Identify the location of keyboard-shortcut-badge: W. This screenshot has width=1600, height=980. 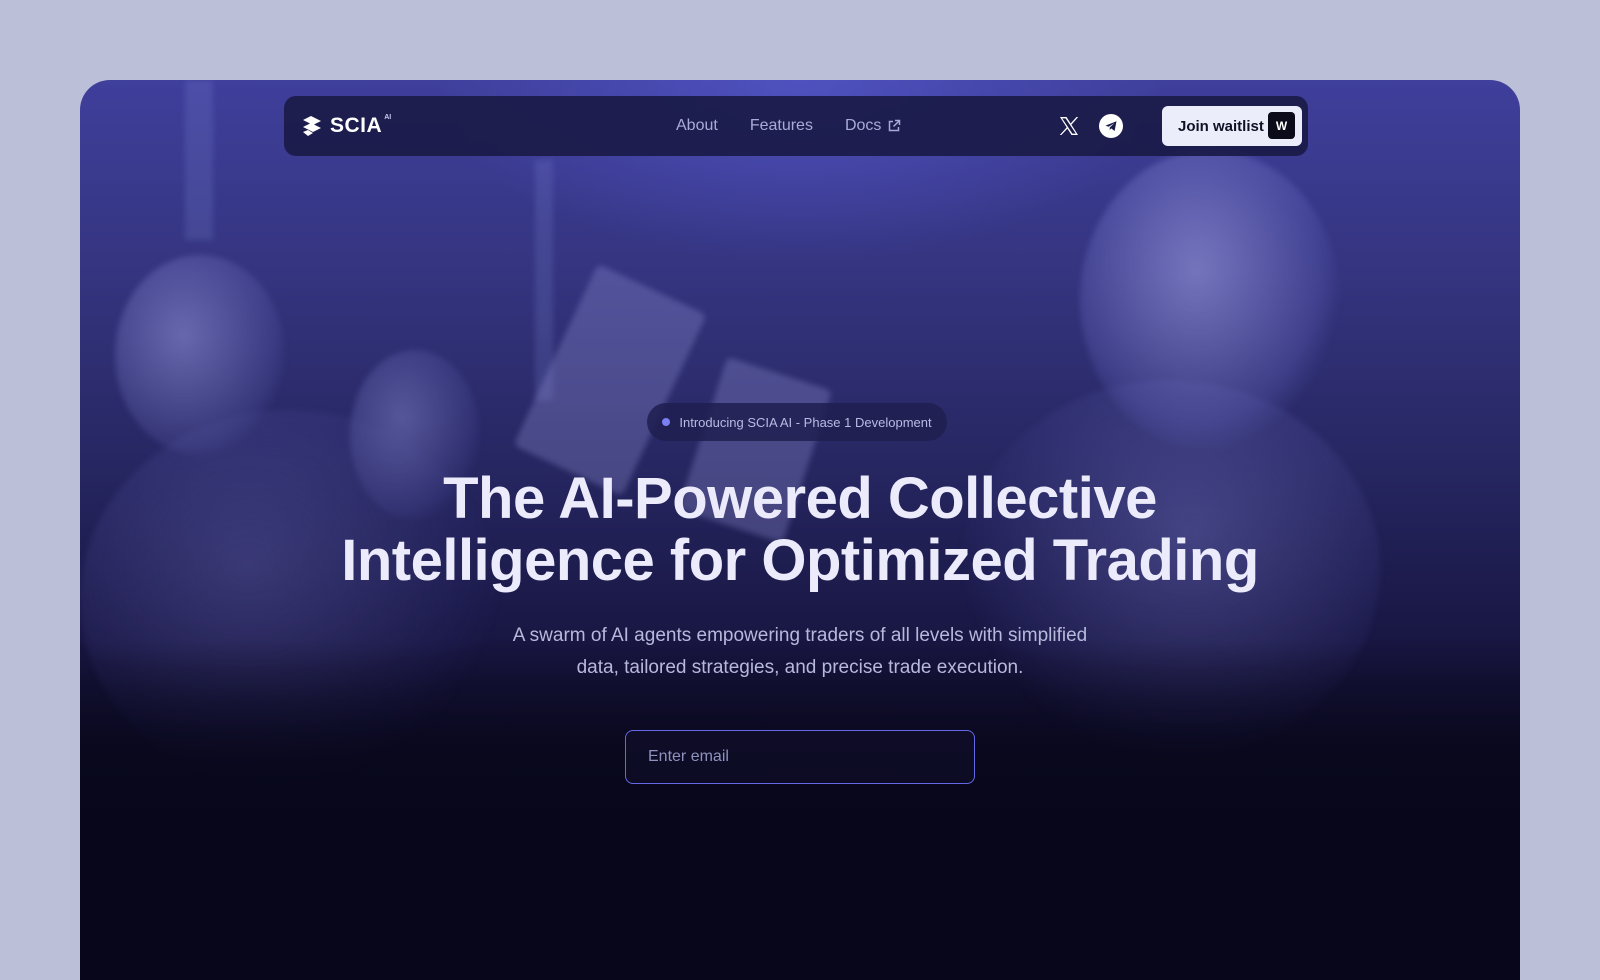
(1281, 125).